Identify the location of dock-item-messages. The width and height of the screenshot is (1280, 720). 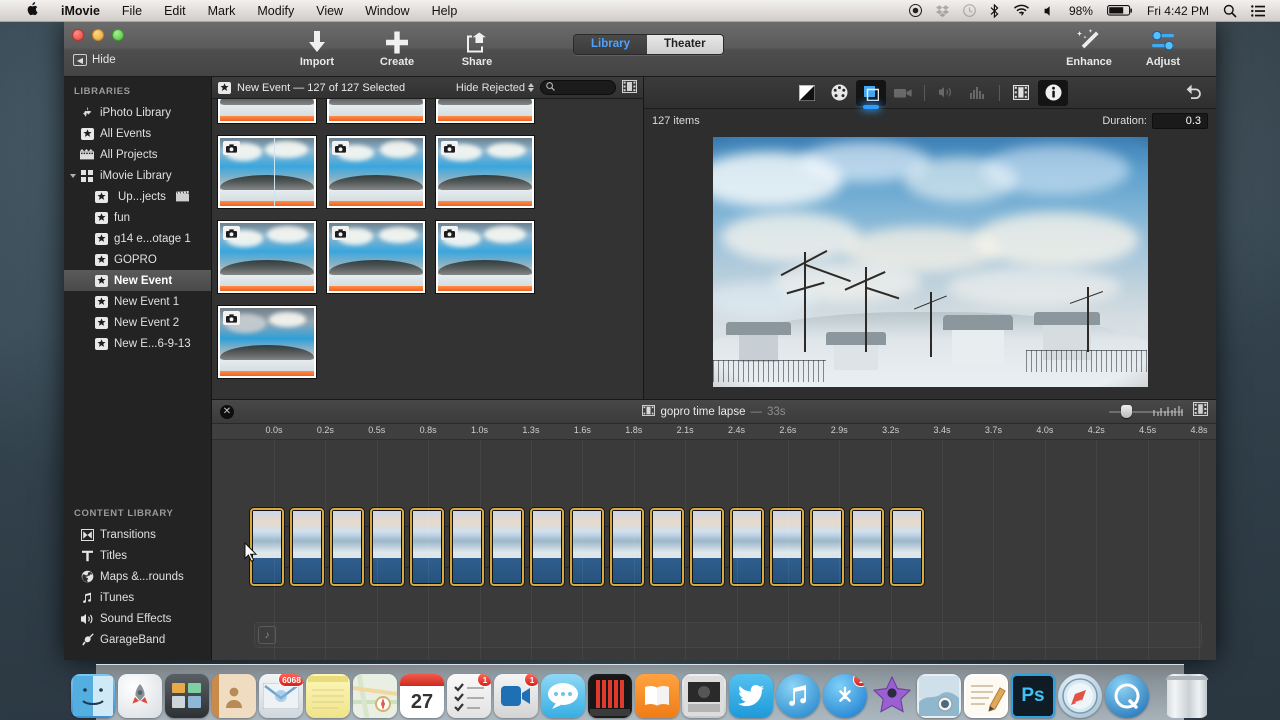
(563, 696).